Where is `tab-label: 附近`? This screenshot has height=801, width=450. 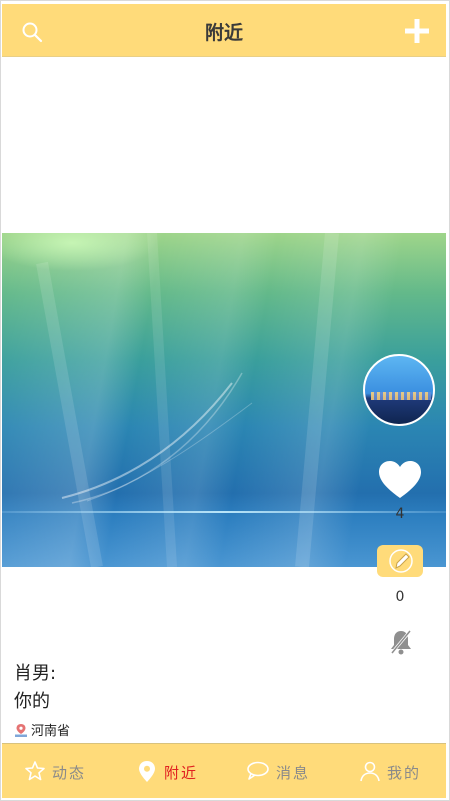 tab-label: 附近 is located at coordinates (181, 773).